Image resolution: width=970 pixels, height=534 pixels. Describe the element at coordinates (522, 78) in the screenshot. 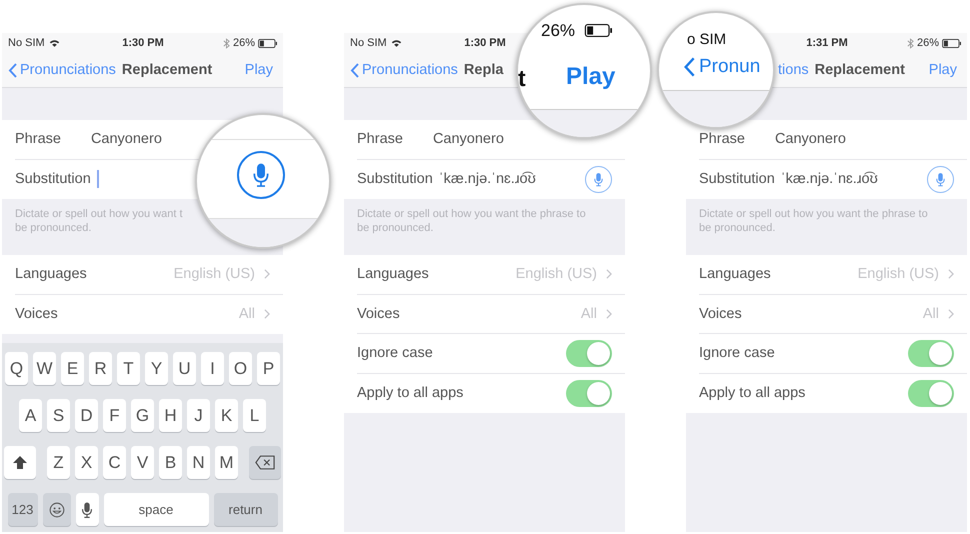

I see `nav-title: t` at that location.